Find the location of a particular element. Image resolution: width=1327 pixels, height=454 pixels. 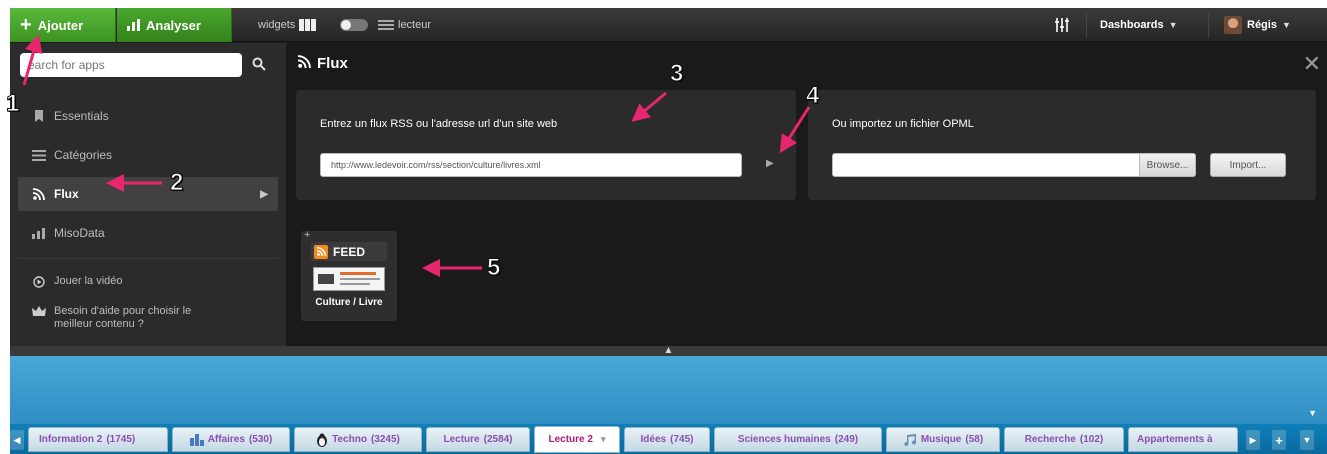

equalizer-settings-button is located at coordinates (1062, 25).